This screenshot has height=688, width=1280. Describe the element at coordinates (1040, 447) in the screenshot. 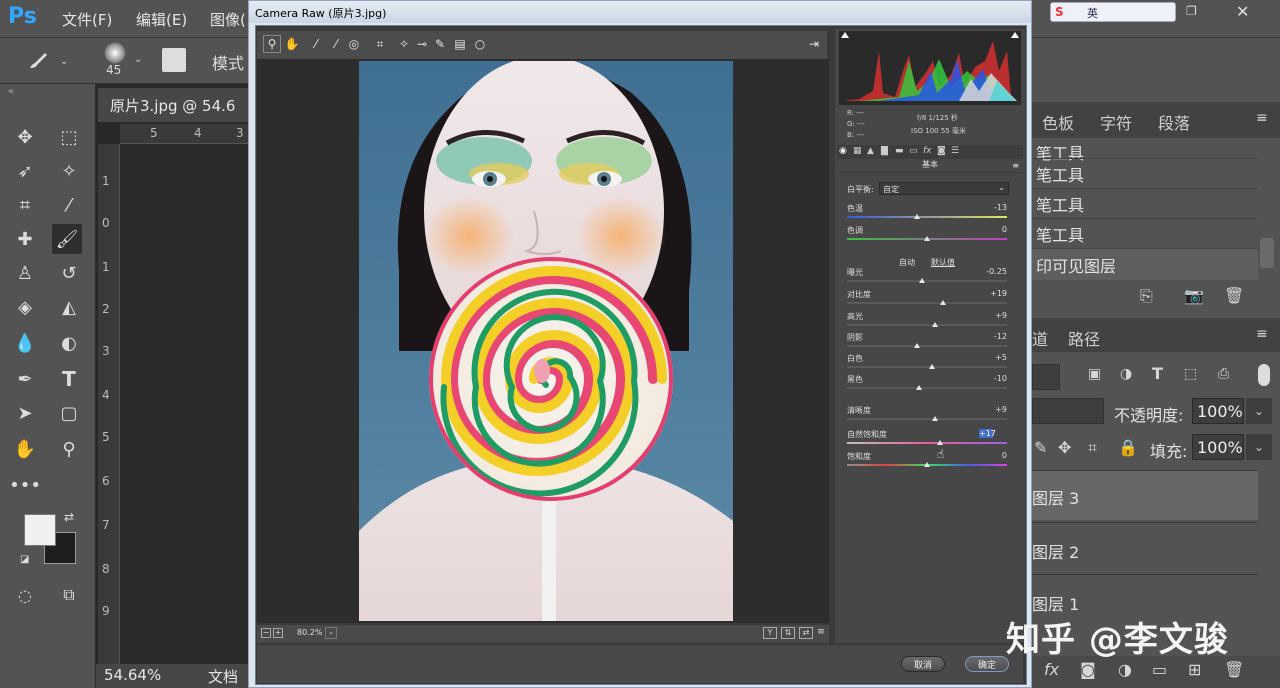

I see `lock-brush-icon: ✎` at that location.